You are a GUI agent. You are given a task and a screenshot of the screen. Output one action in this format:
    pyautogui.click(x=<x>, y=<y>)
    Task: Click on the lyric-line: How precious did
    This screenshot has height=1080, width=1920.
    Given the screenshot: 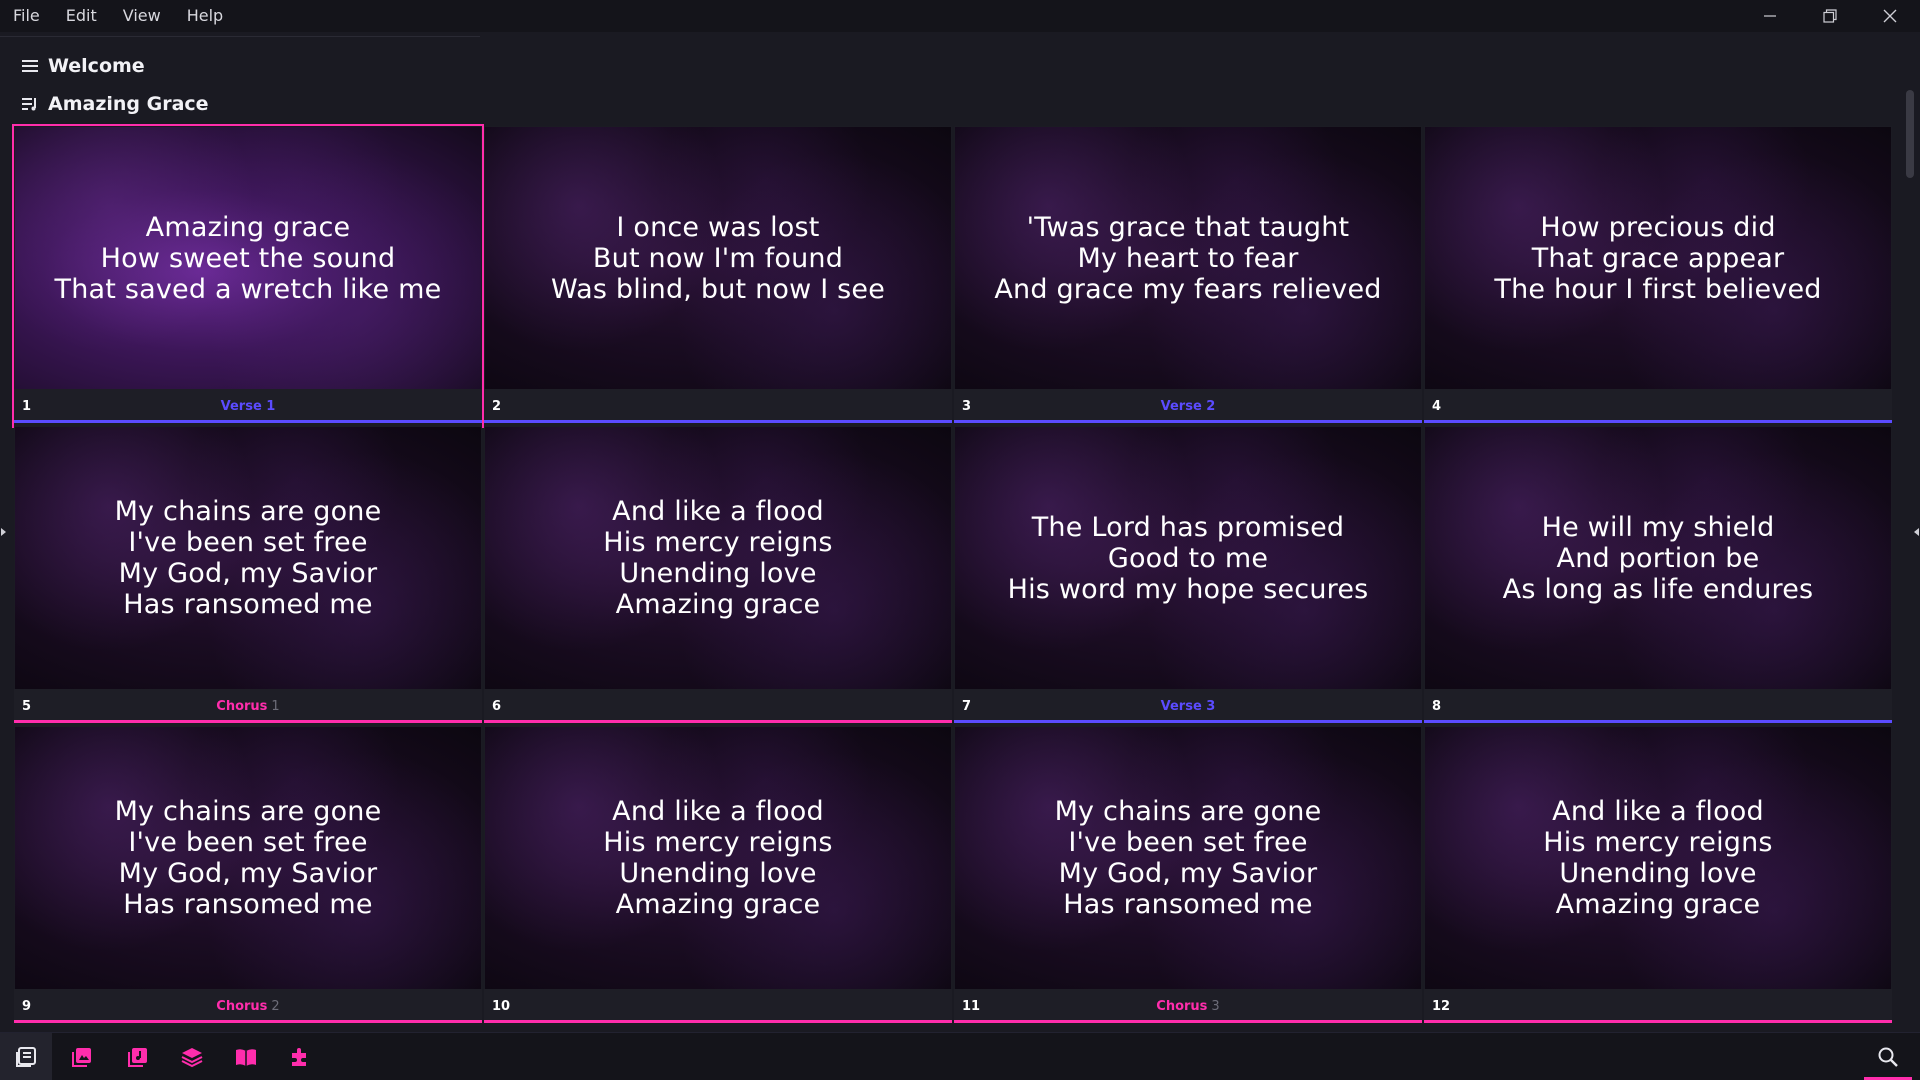 What is the action you would take?
    pyautogui.click(x=1658, y=227)
    